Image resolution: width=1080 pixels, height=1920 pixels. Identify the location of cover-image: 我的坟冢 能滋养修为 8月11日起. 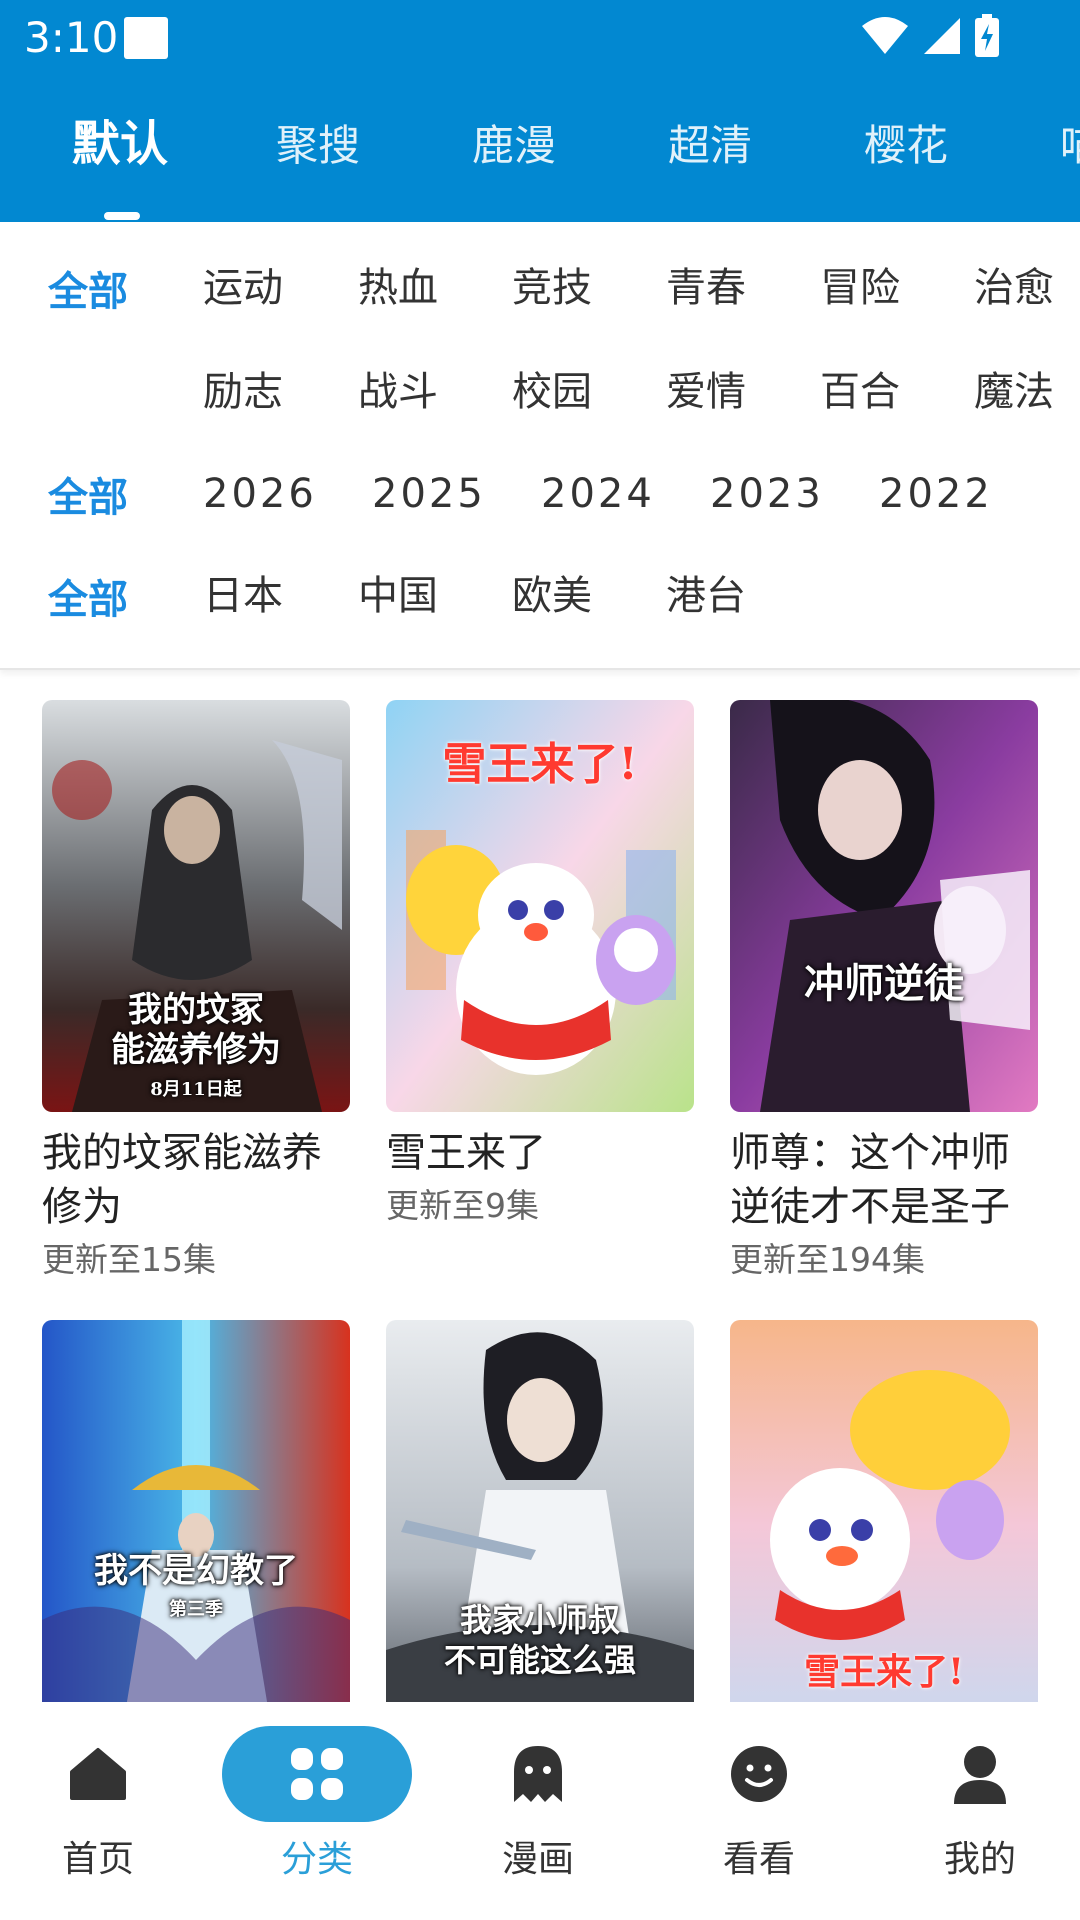
(196, 906).